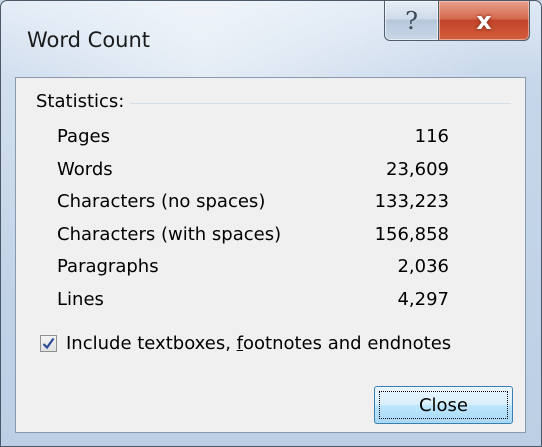  What do you see at coordinates (253, 305) in the screenshot?
I see `stat-row-lines: Lines 4,297` at bounding box center [253, 305].